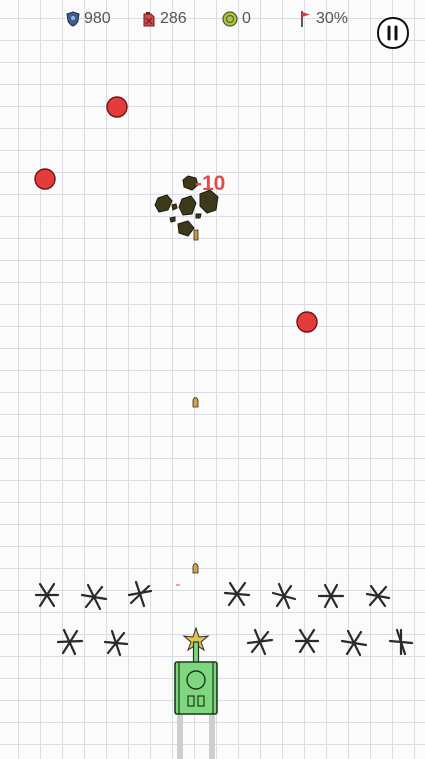  I want to click on progress-value: 30%, so click(332, 18).